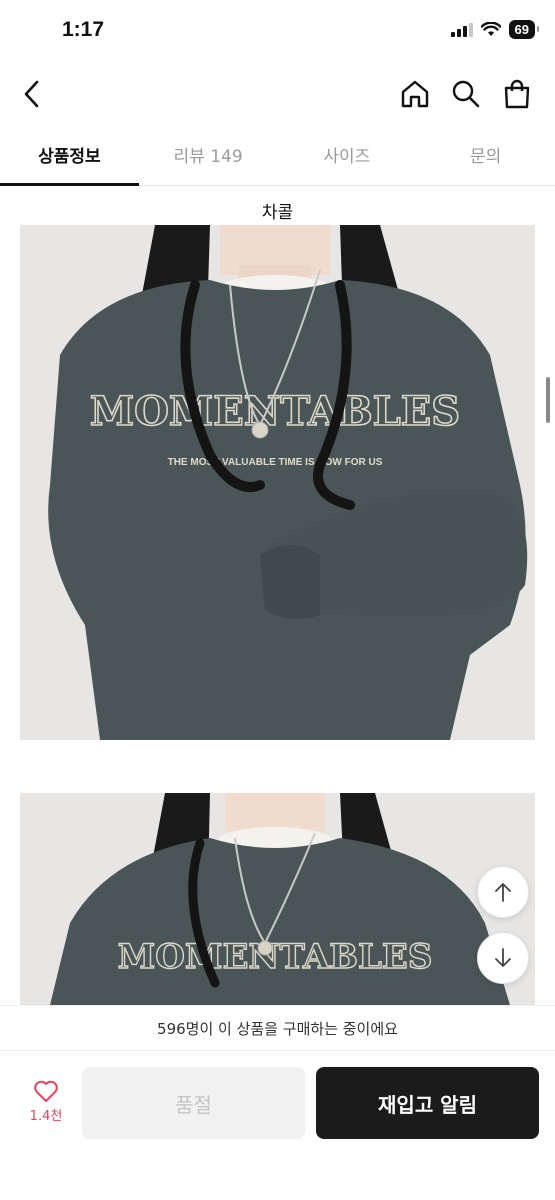  I want to click on home-icon, so click(415, 94).